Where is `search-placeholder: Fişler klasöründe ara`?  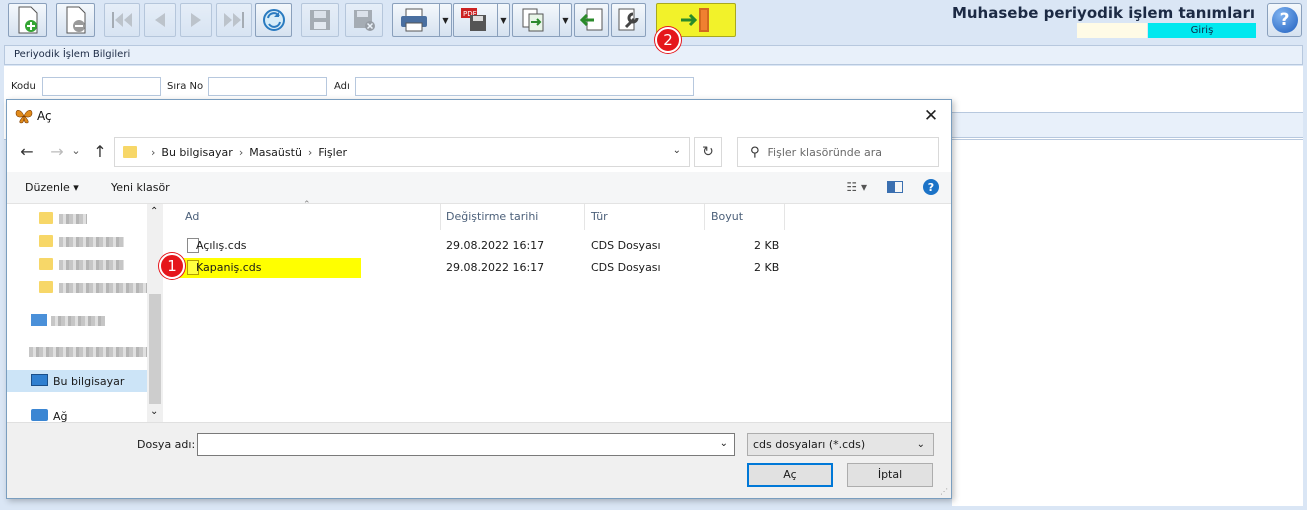
search-placeholder: Fişler klasöründe ara is located at coordinates (825, 152).